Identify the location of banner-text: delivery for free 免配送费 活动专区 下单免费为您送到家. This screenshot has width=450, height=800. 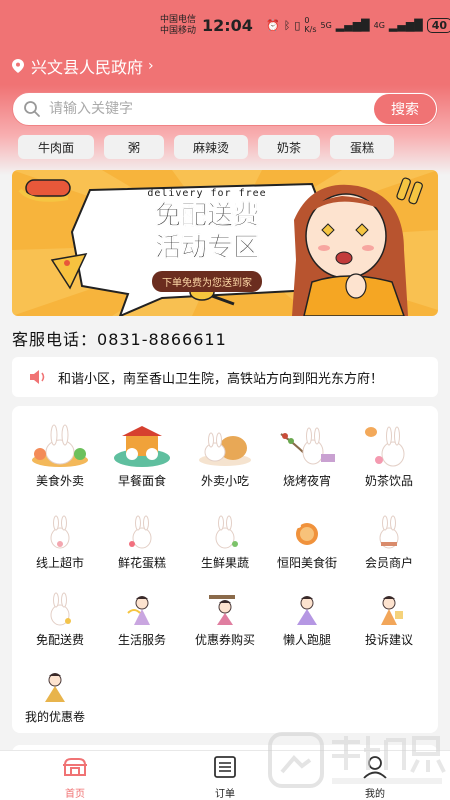
(207, 240).